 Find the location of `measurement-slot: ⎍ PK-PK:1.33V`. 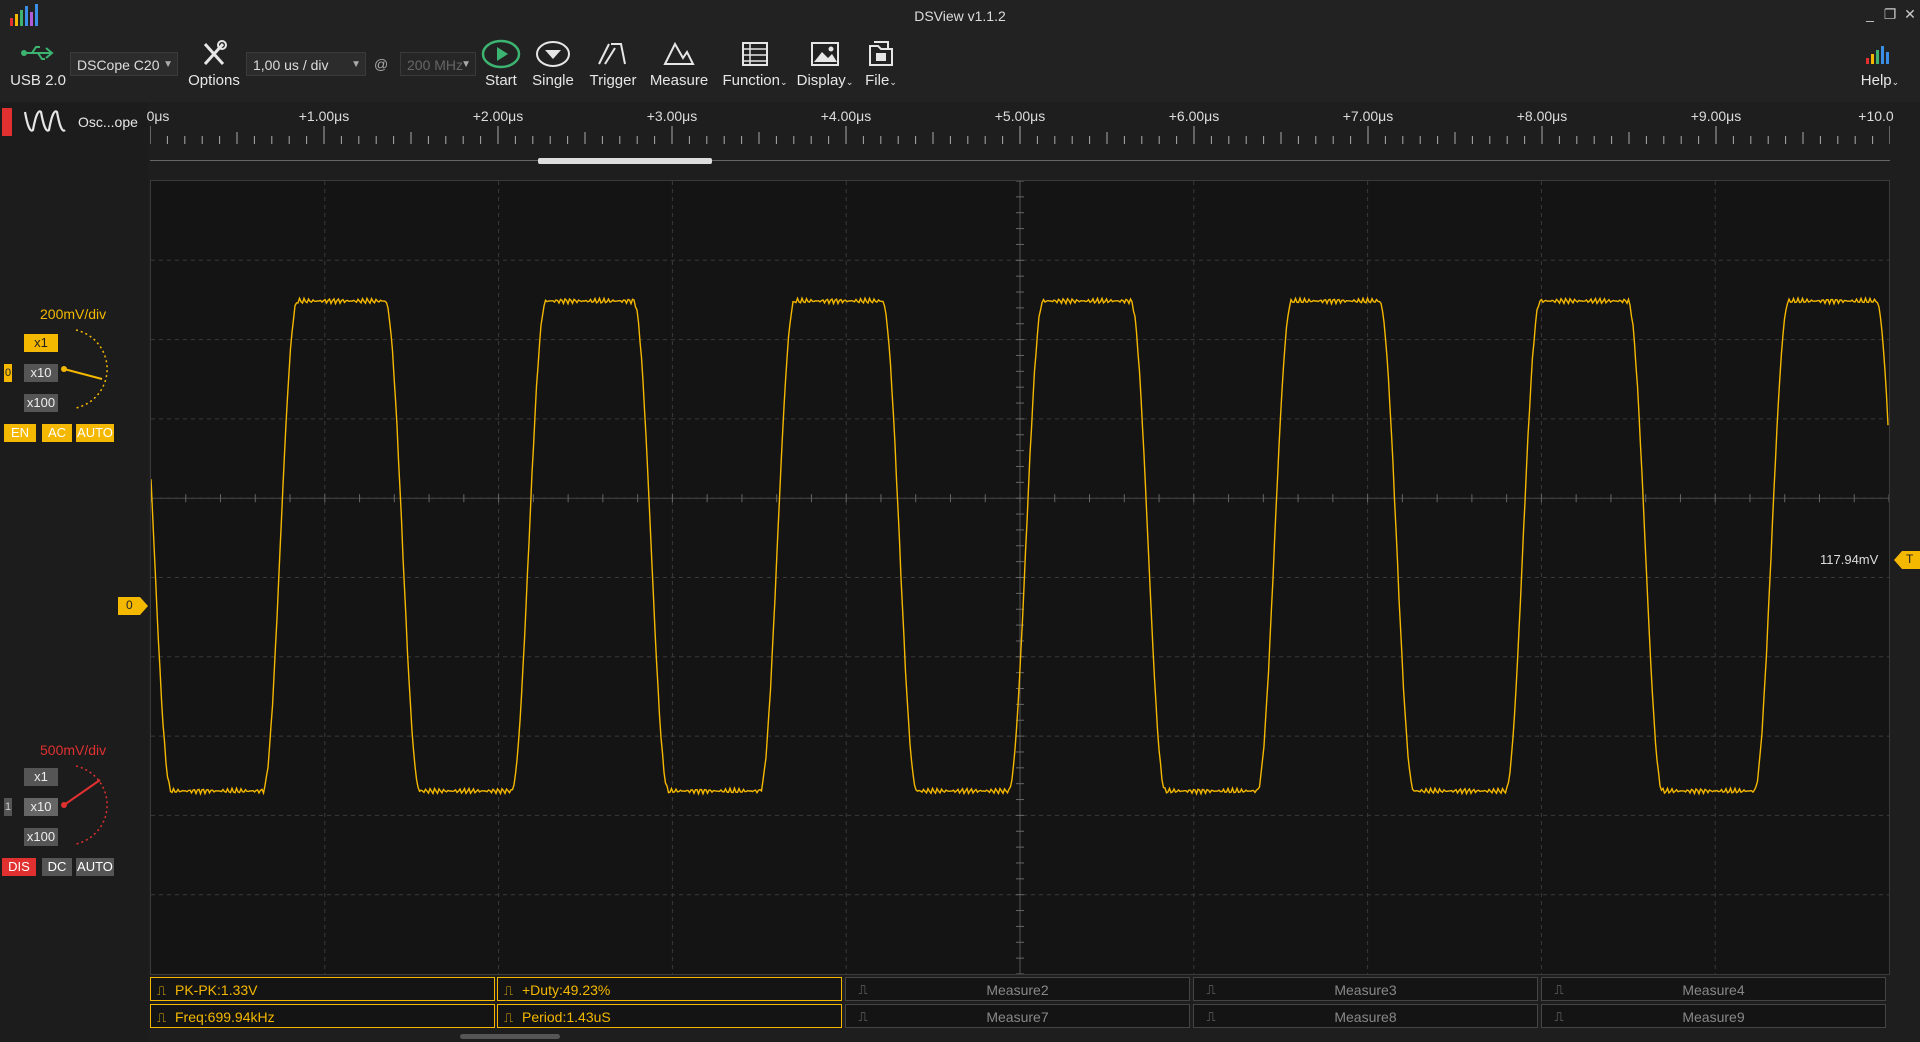

measurement-slot: ⎍ PK-PK:1.33V is located at coordinates (322, 989).